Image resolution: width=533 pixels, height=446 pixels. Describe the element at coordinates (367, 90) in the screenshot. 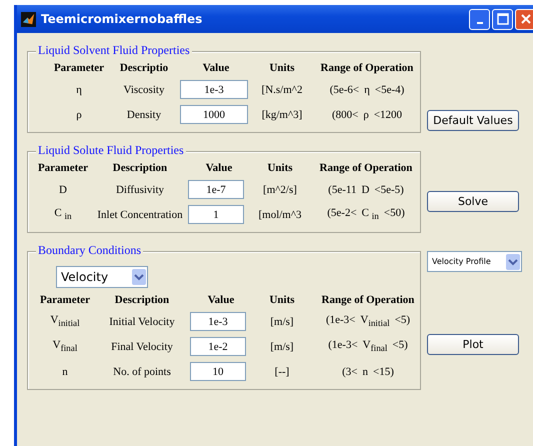

I see `range-symbol: η` at that location.